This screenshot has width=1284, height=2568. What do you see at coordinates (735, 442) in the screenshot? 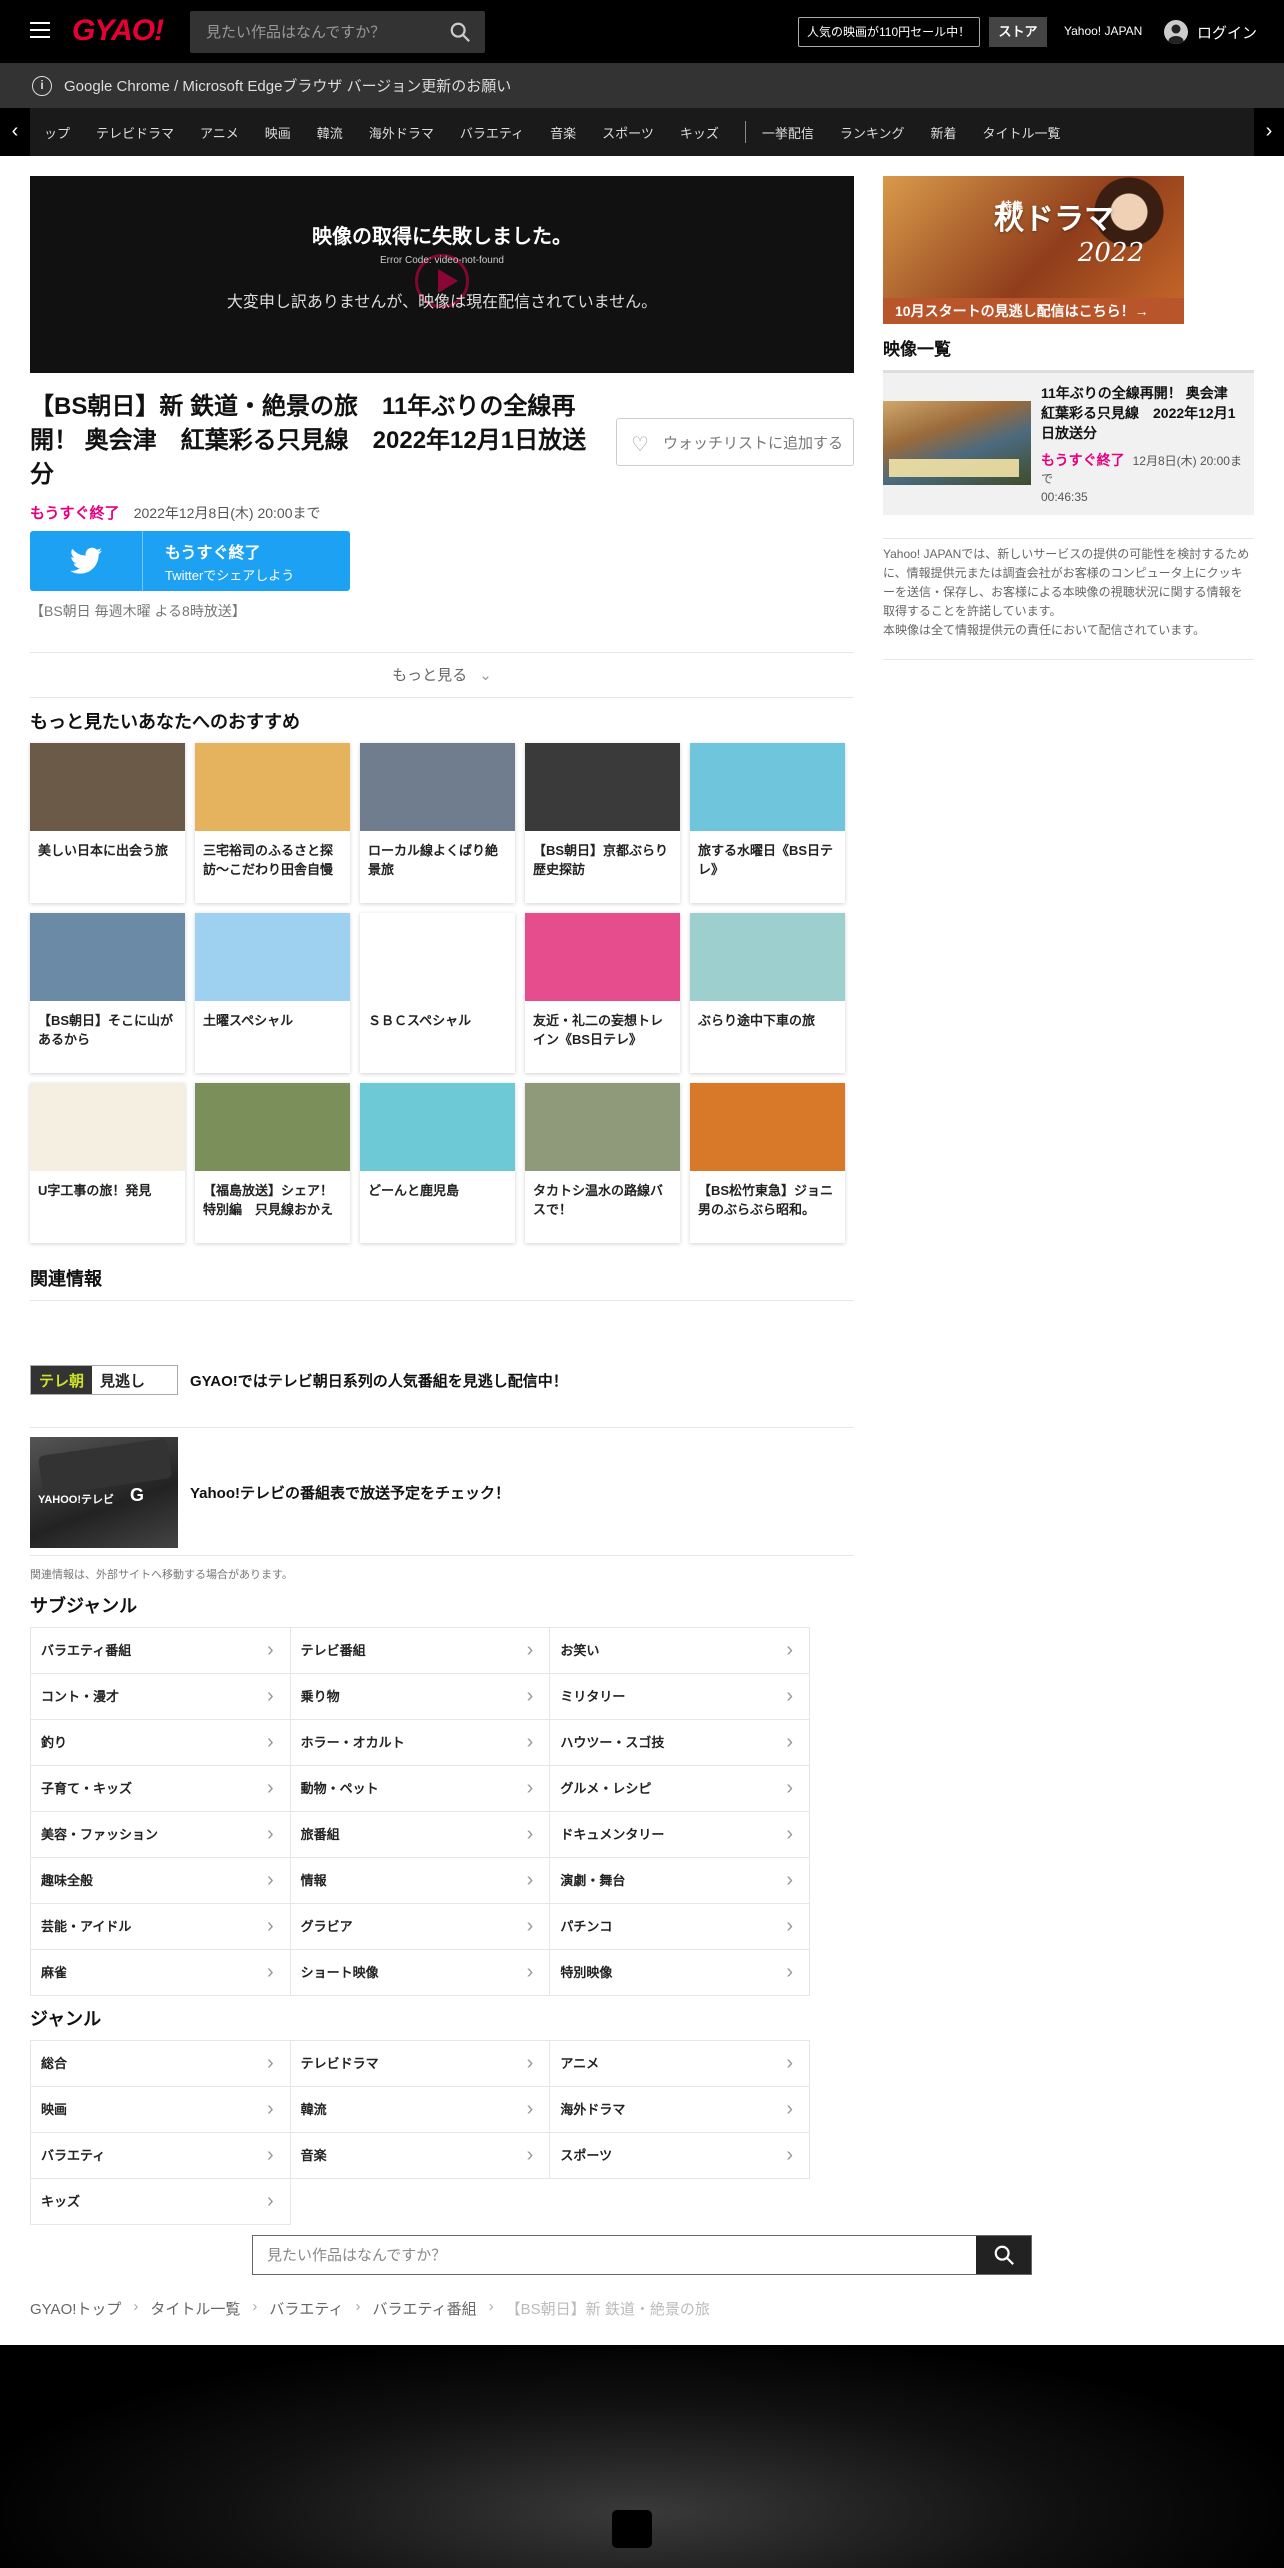
I see `watchlist-button: ♡ ウォッチリストに追加する` at bounding box center [735, 442].